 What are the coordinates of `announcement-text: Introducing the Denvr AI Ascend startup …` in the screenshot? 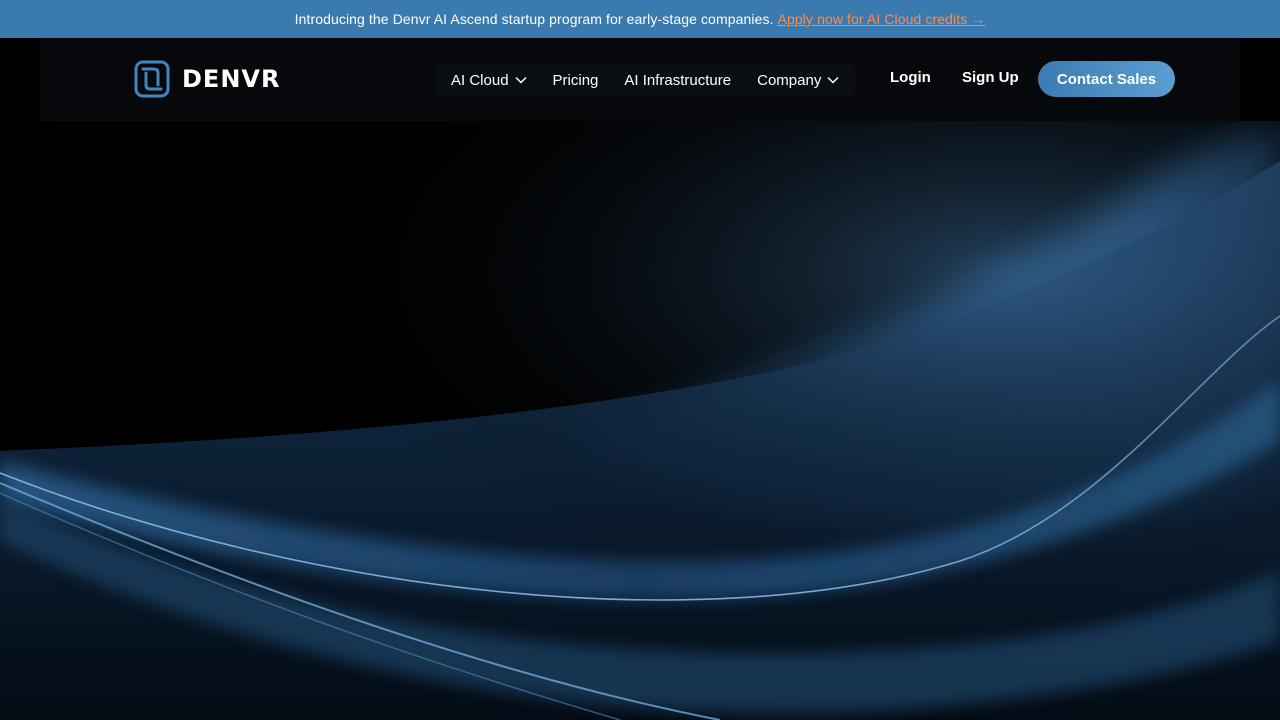 It's located at (534, 19).